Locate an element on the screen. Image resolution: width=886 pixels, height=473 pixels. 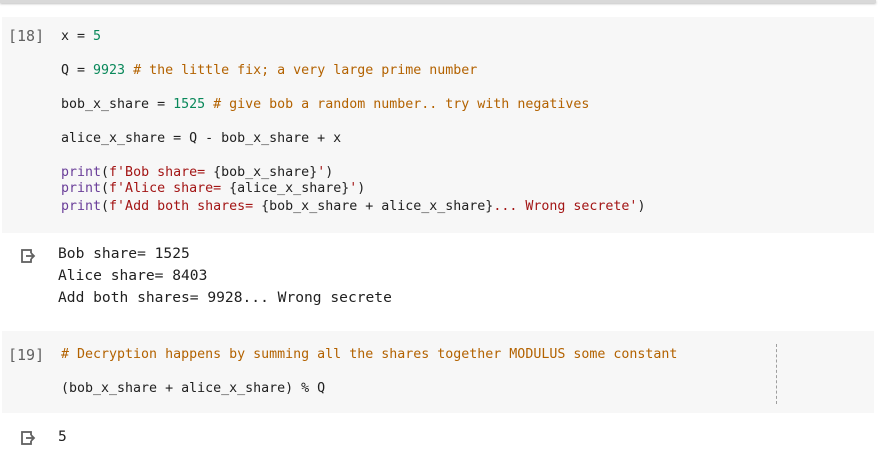
code-line: print(f'Bob share= {bob_x_share}') is located at coordinates (197, 173).